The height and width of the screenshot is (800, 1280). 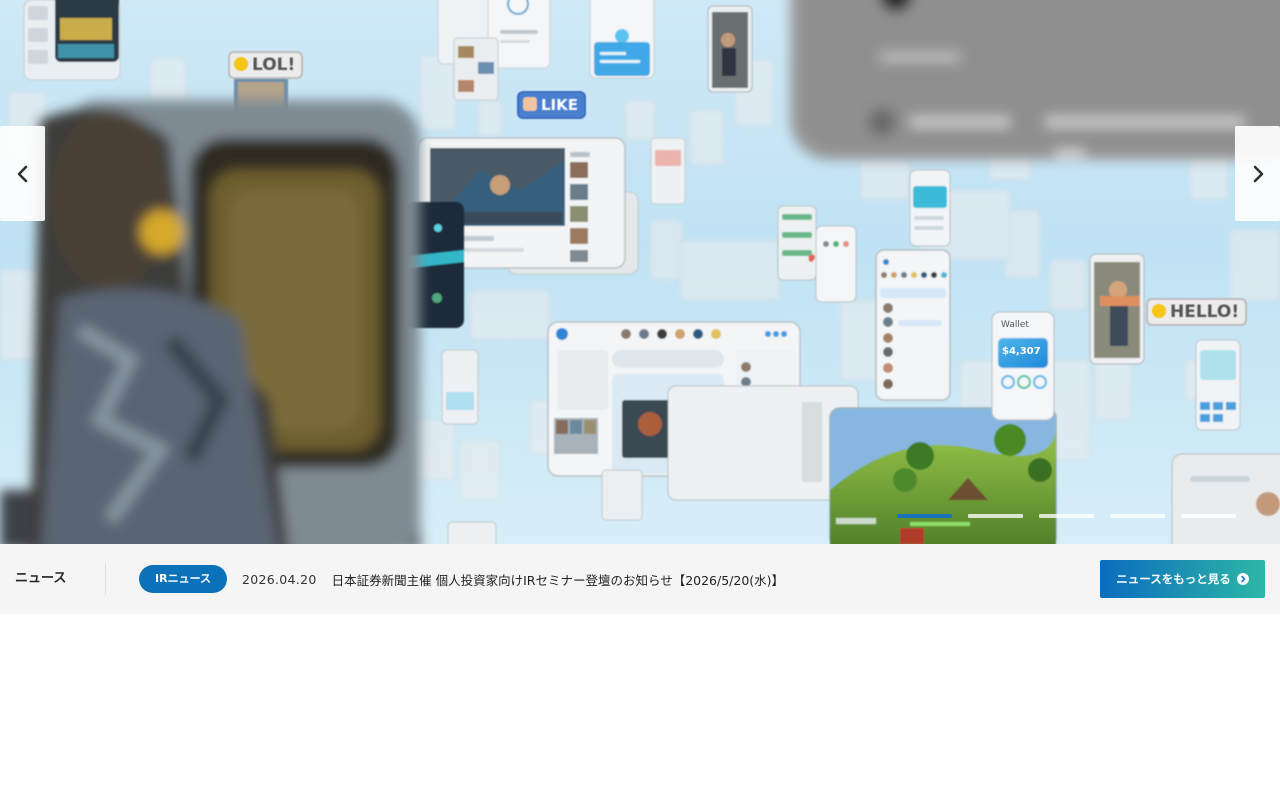 I want to click on slider-next-button, so click(x=1257, y=173).